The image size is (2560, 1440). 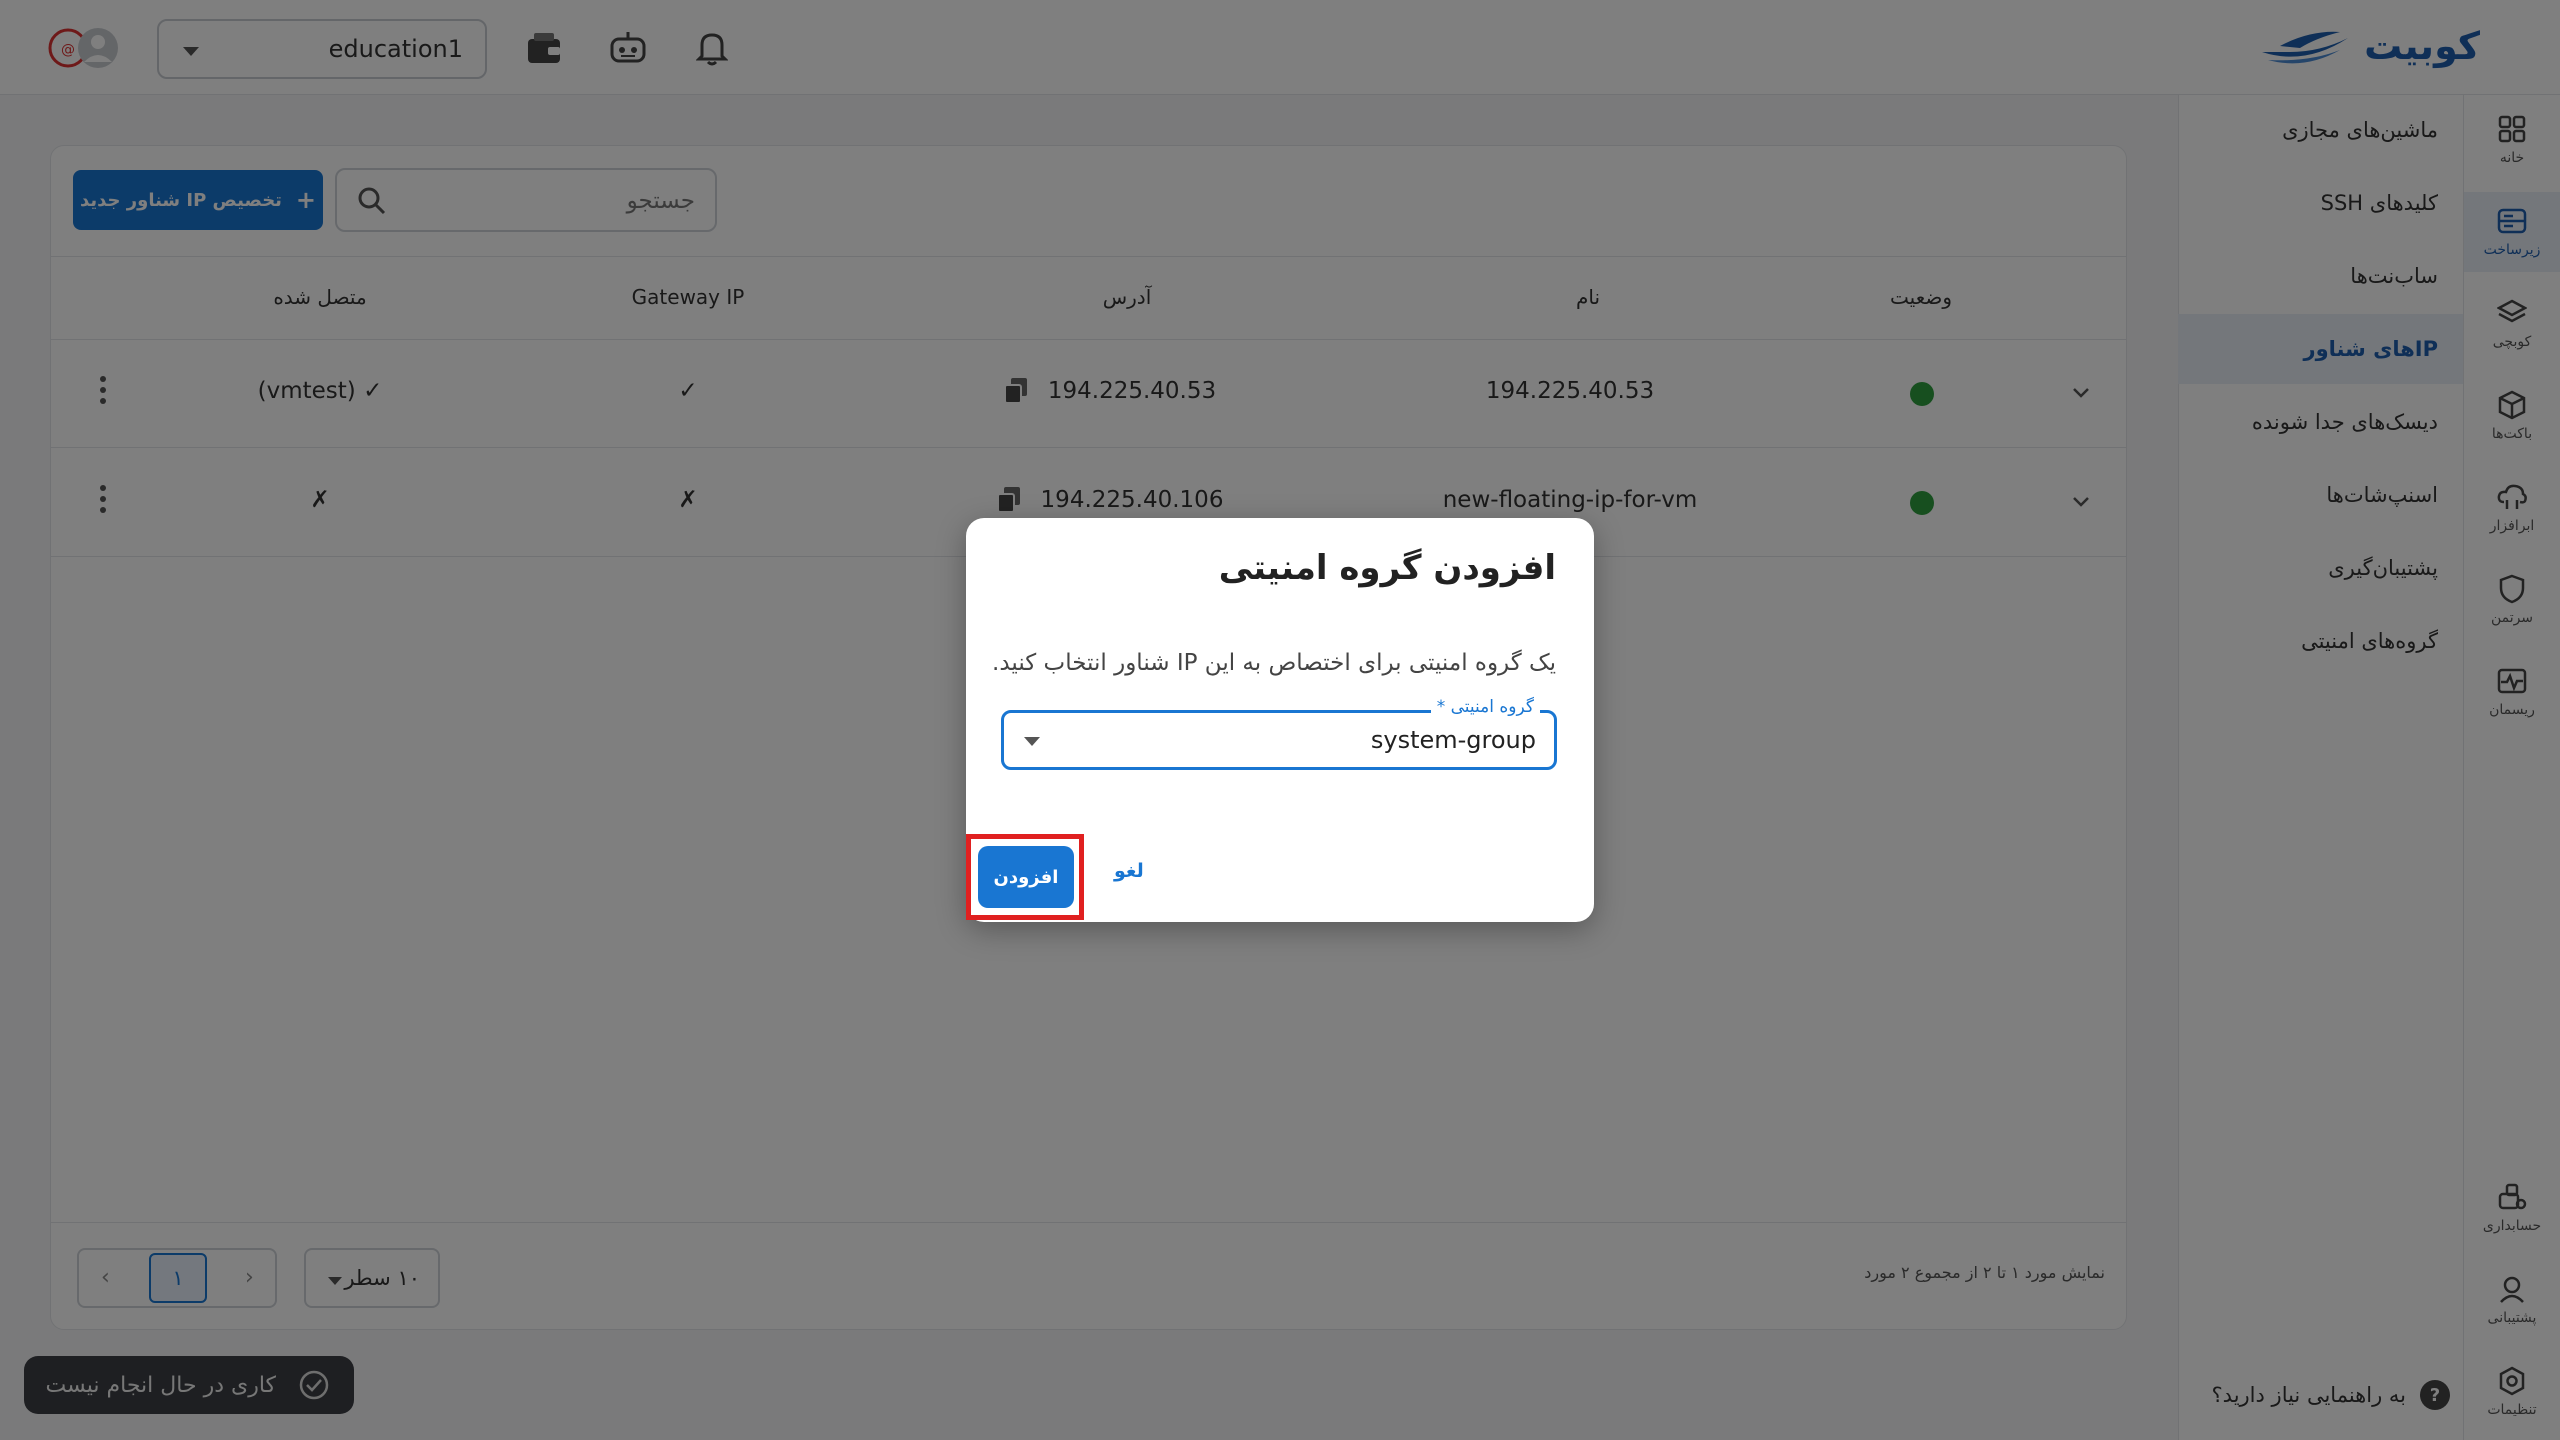 What do you see at coordinates (1279, 733) in the screenshot?
I see `security-group-select: گروه امنیتی * system-group` at bounding box center [1279, 733].